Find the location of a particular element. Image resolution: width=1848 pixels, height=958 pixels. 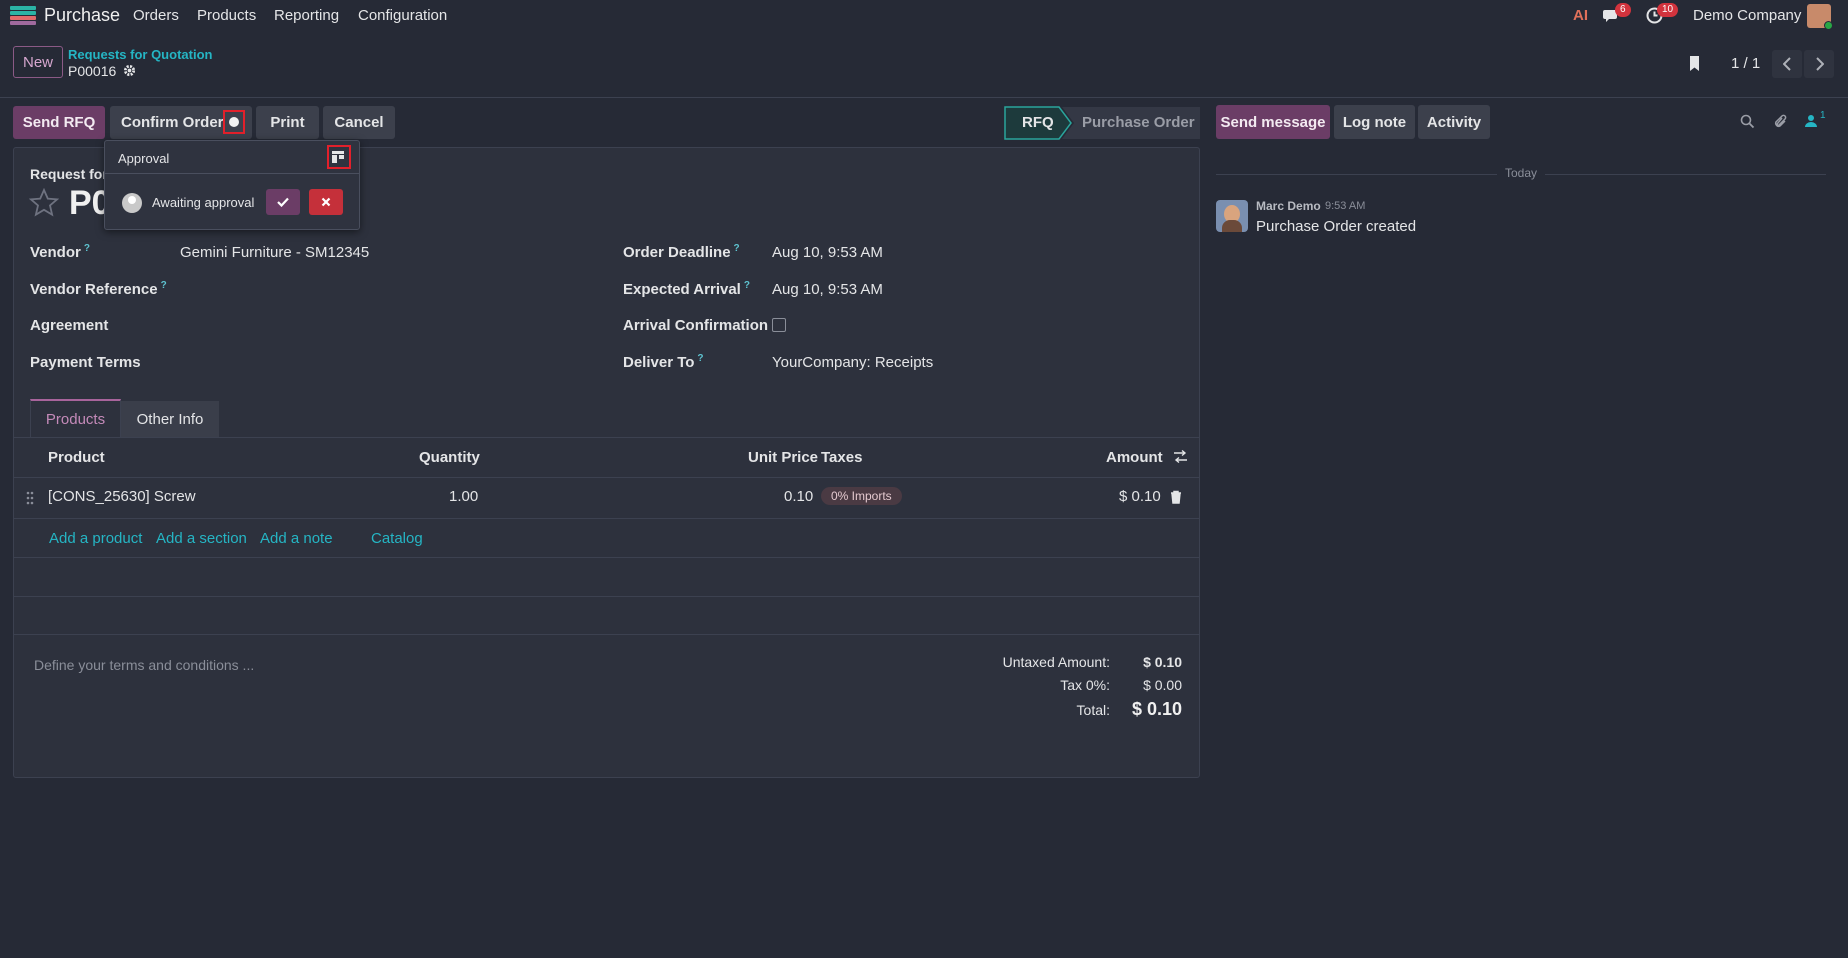

paperclip-icon is located at coordinates (1780, 121).